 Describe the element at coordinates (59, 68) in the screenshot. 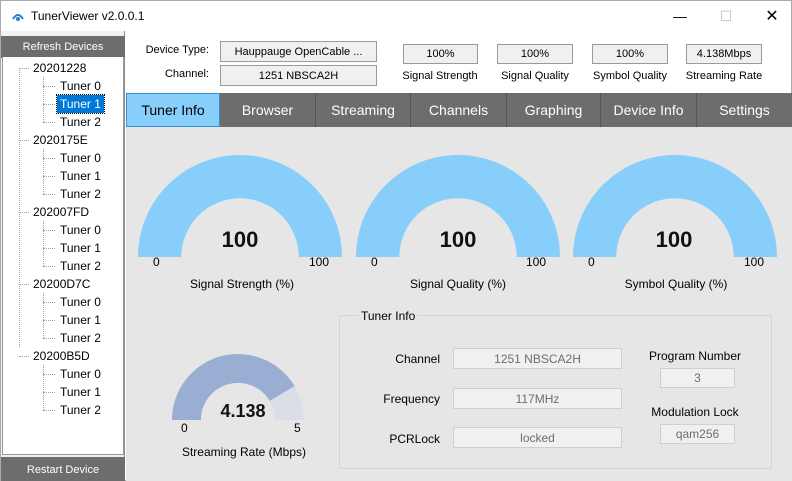

I see `tree-device-node: 20201228` at that location.